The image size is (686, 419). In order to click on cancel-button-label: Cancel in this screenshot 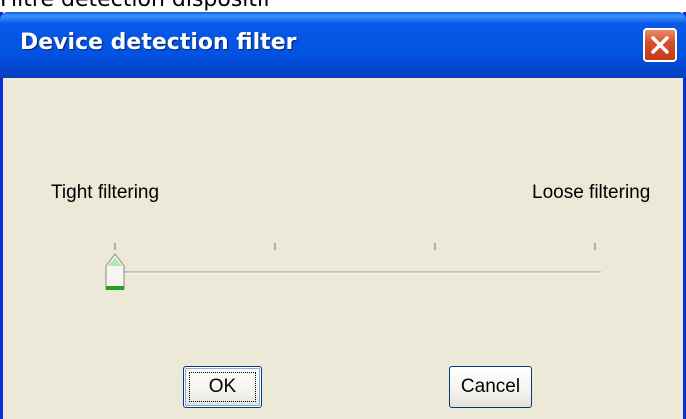, I will do `click(490, 386)`.